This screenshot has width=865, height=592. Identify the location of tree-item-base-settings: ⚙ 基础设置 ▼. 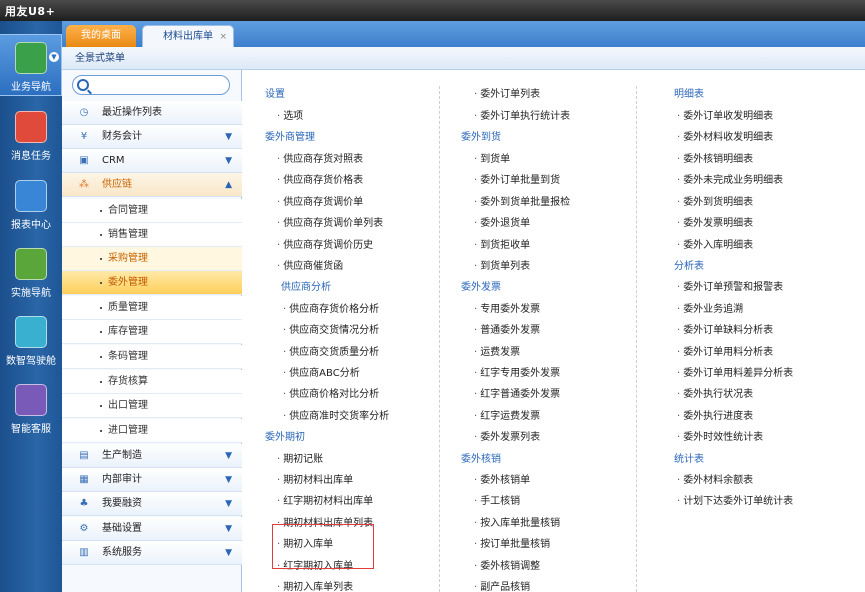
(152, 529).